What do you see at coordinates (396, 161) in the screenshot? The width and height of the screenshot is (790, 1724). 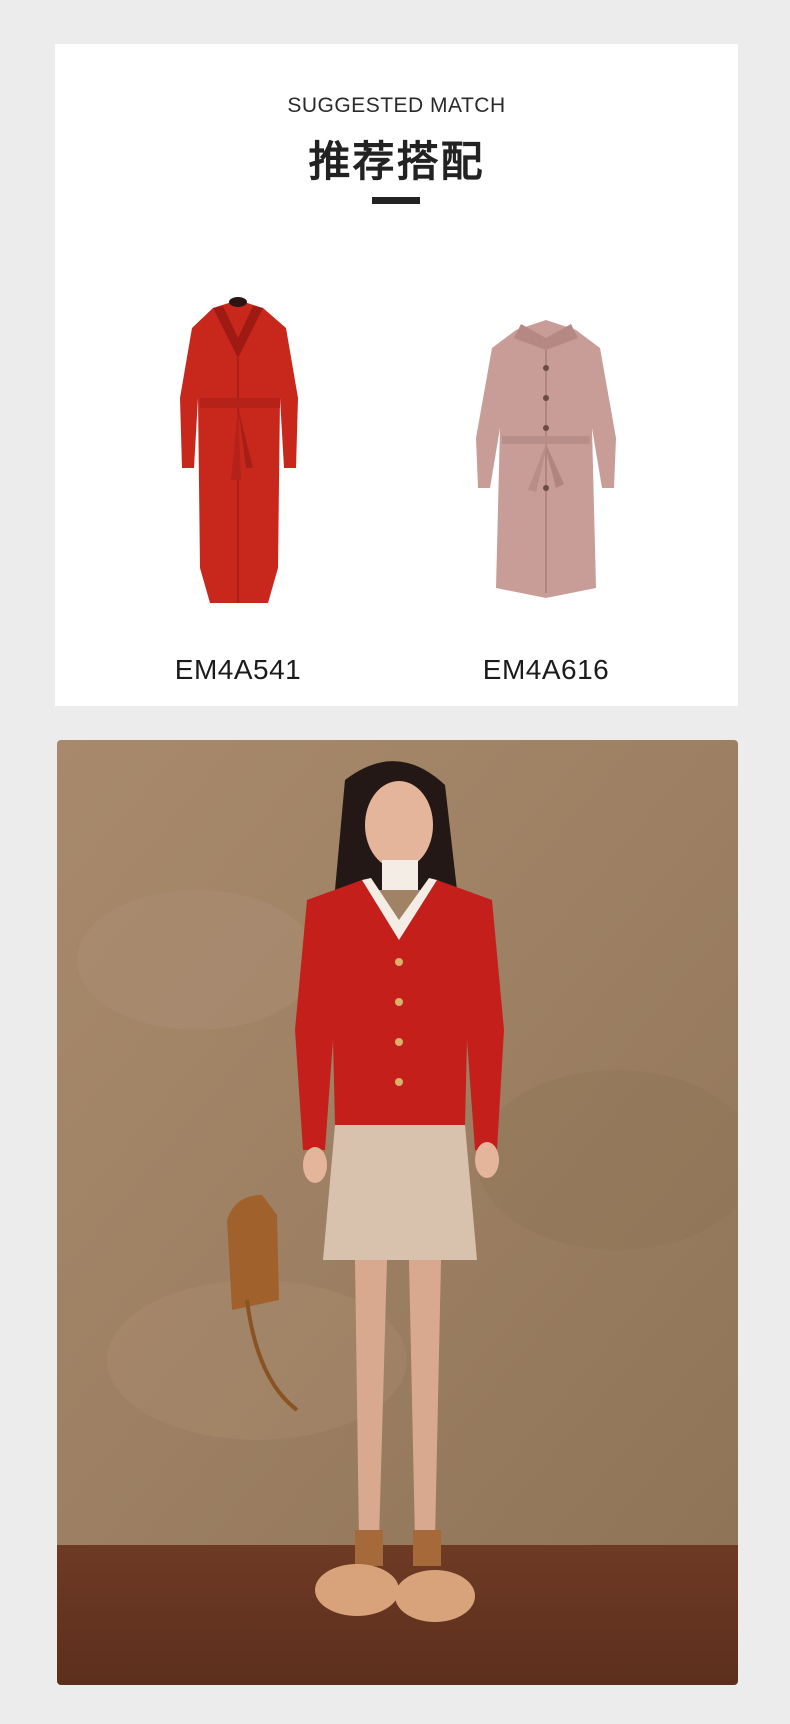 I see `section-title: 推荐搭配` at bounding box center [396, 161].